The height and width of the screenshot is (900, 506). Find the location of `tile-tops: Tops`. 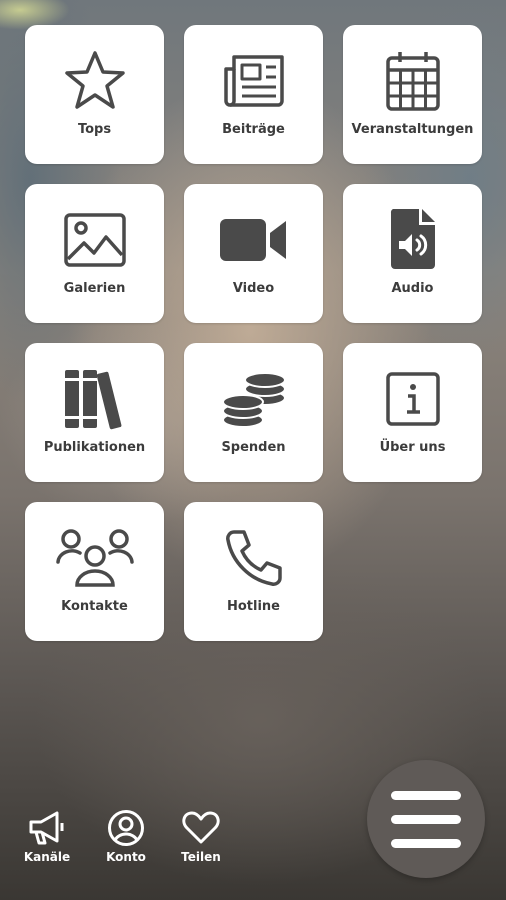

tile-tops: Tops is located at coordinates (94, 94).